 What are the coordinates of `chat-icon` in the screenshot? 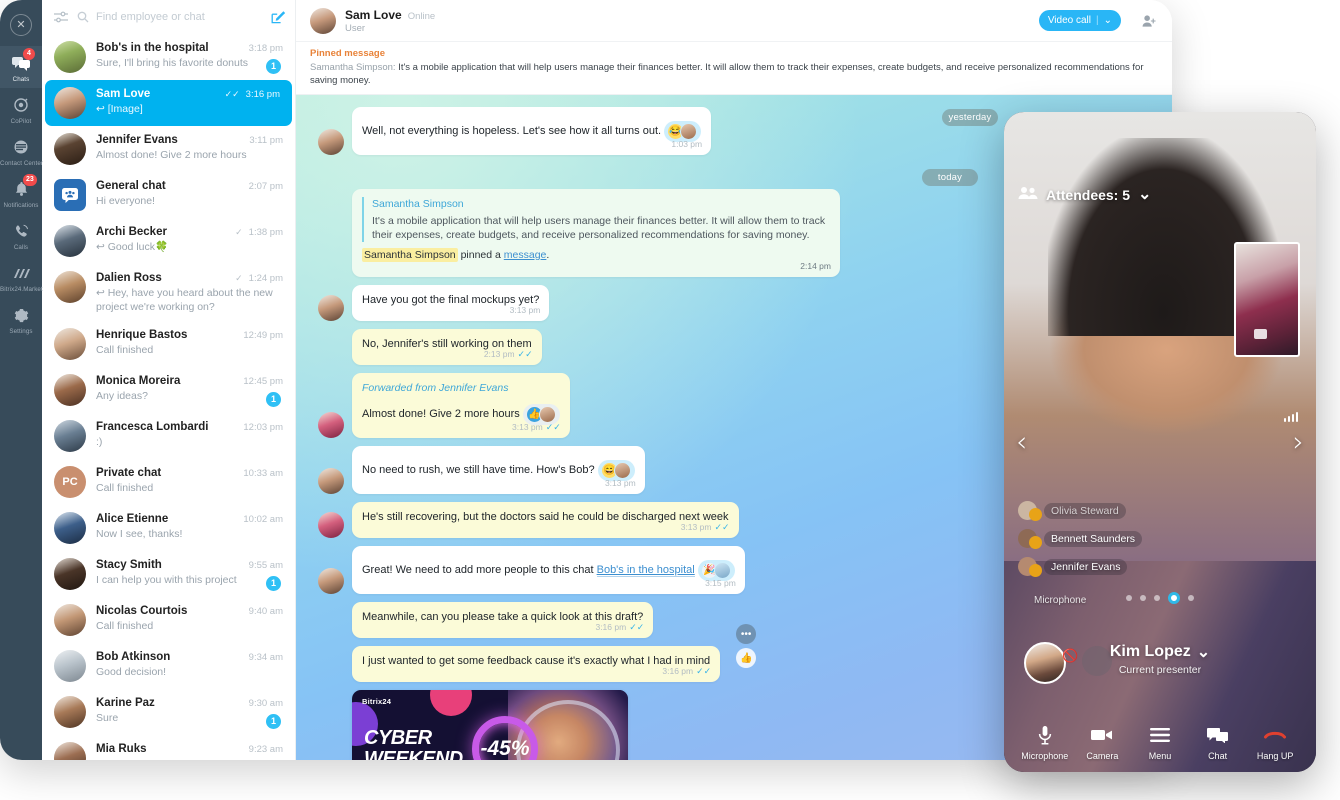 It's located at (1218, 735).